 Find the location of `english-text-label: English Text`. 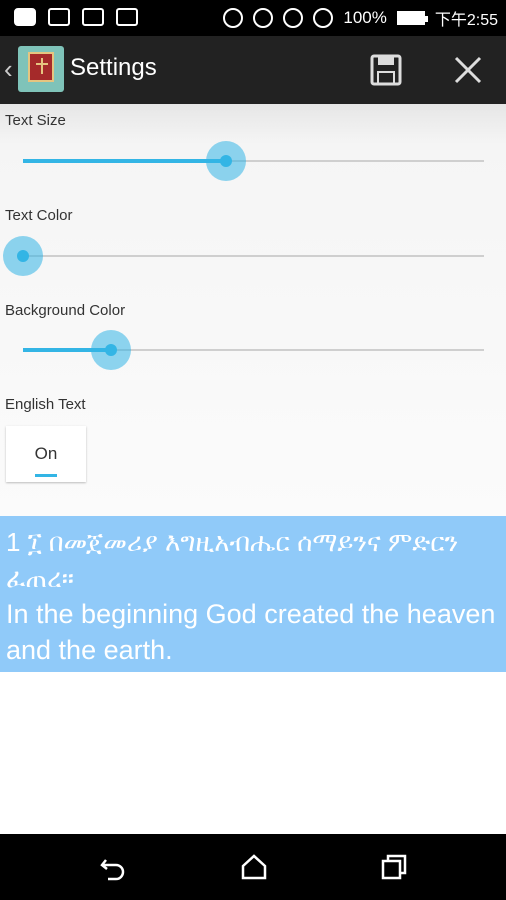

english-text-label: English Text is located at coordinates (45, 404).